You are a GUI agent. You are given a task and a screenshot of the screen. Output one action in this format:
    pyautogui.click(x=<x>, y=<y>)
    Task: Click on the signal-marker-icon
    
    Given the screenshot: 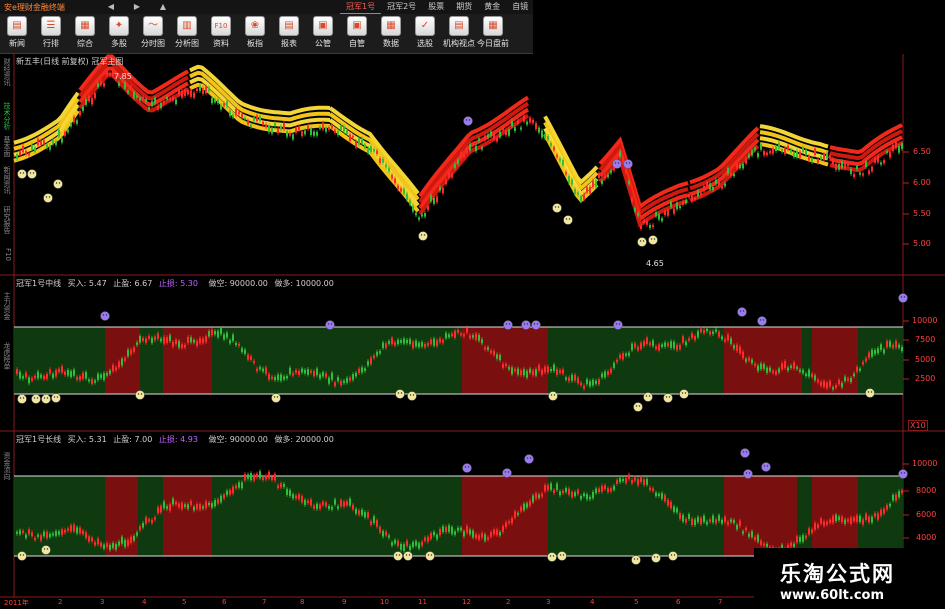 What is the action you would take?
    pyautogui.click(x=642, y=242)
    